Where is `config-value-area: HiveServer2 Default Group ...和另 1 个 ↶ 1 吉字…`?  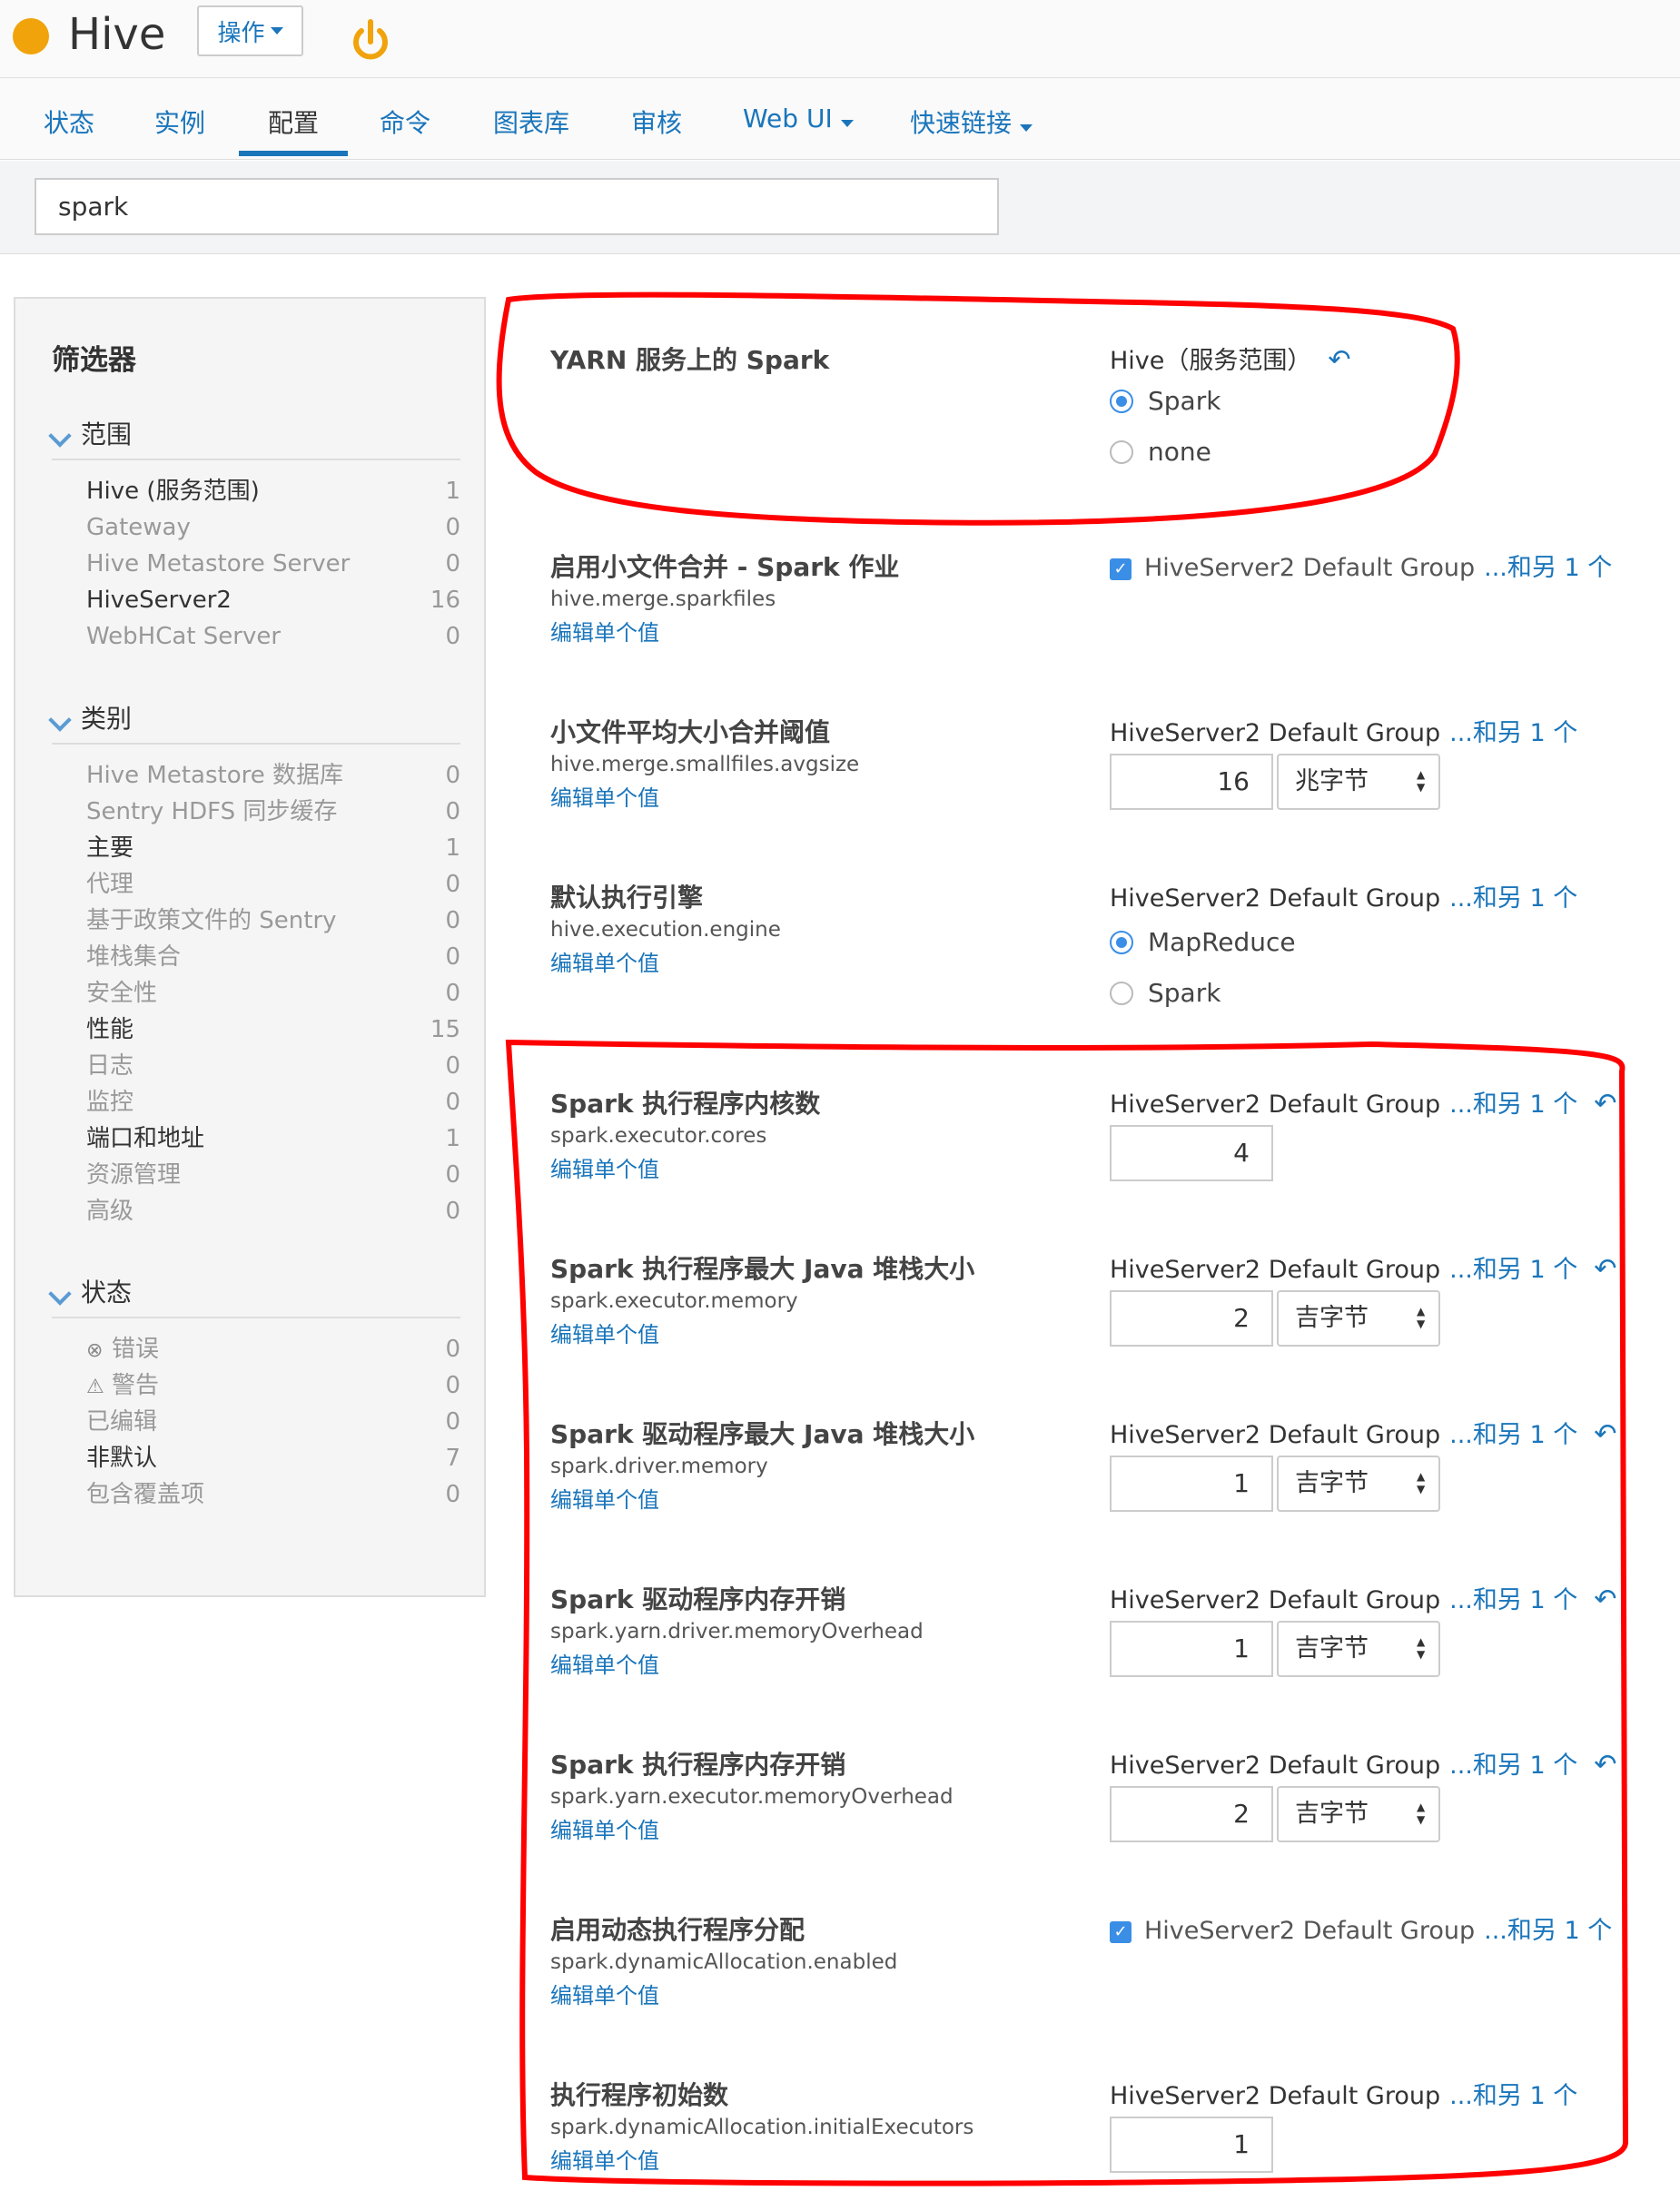 config-value-area: HiveServer2 Default Group ...和另 1 个 ↶ 1 吉字… is located at coordinates (1364, 1463).